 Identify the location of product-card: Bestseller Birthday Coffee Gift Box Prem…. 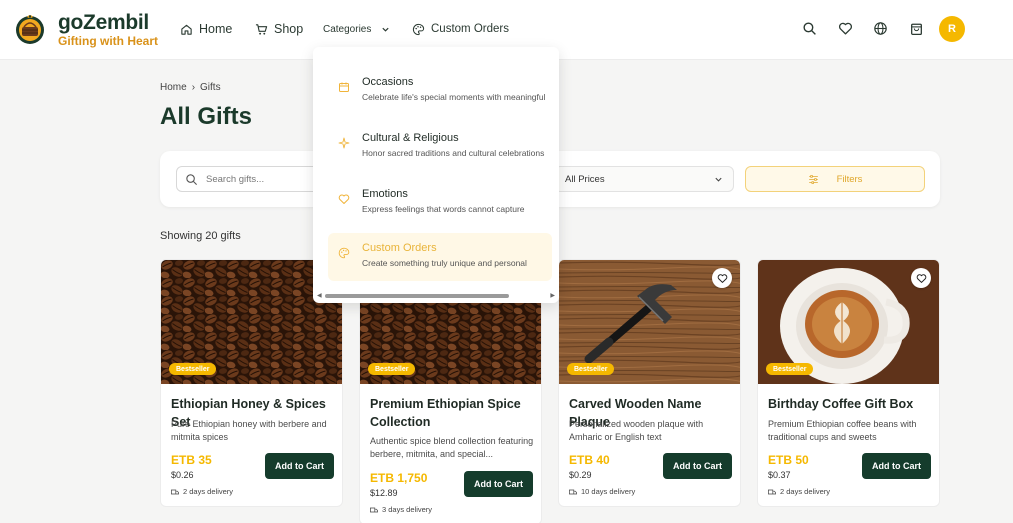
(848, 383).